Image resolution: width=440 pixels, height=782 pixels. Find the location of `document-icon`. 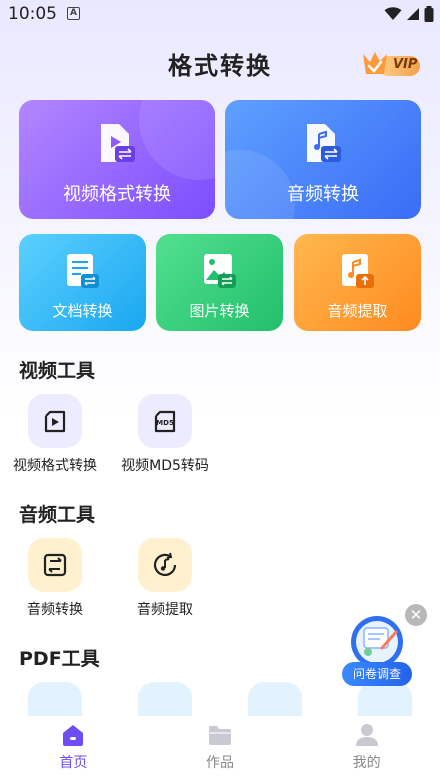

document-icon is located at coordinates (82, 271).